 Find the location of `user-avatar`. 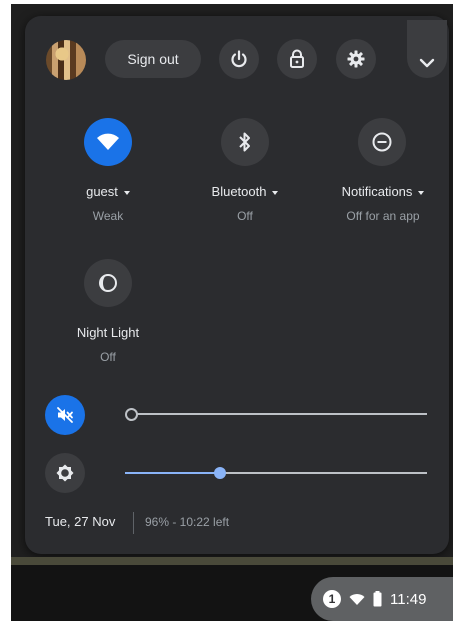

user-avatar is located at coordinates (66, 60).